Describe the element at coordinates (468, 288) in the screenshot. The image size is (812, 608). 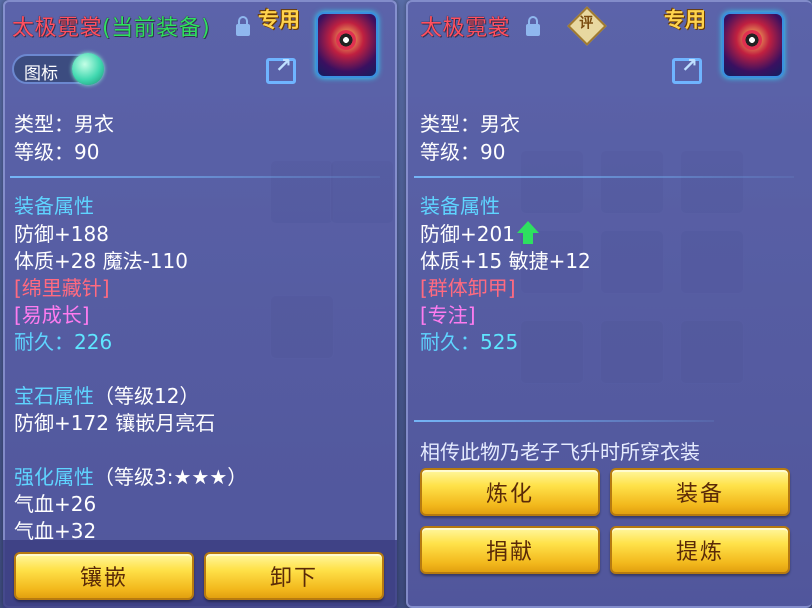
I see `right-effect-1: [群体卸甲]` at that location.